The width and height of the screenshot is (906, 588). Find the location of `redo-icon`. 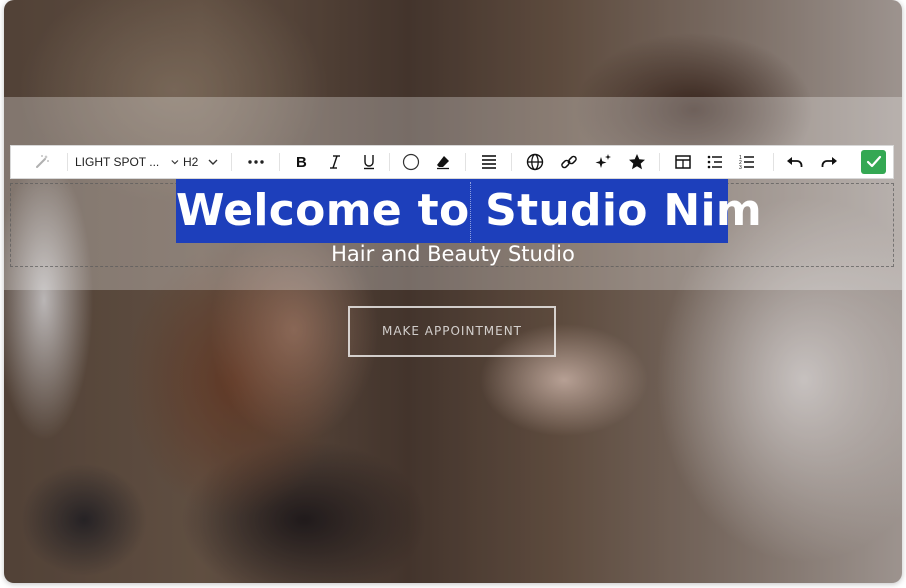

redo-icon is located at coordinates (829, 162).